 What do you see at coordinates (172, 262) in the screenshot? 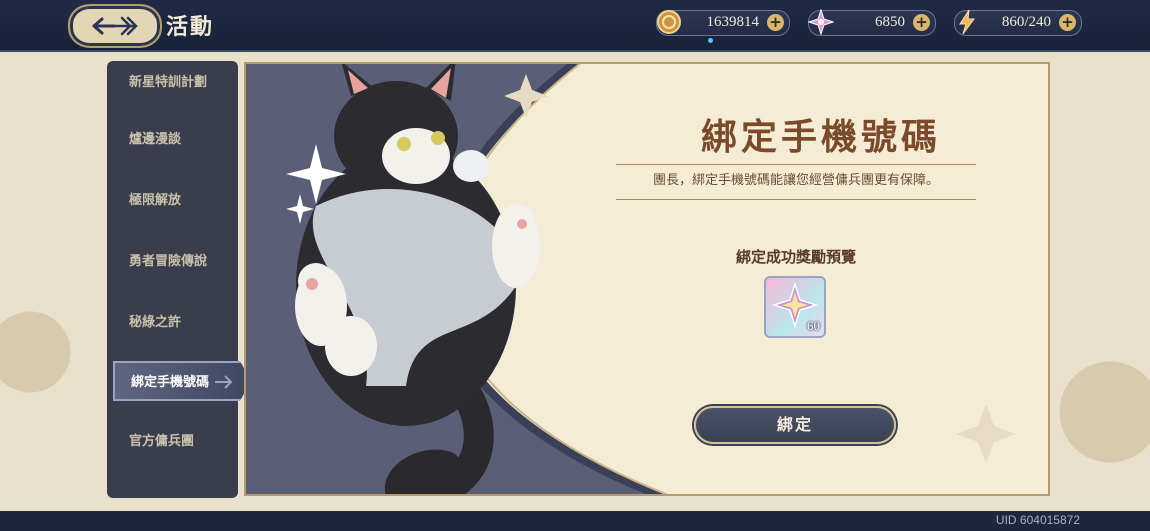
I see `sidebar-item-hero-legend: 勇者冒險傳說` at bounding box center [172, 262].